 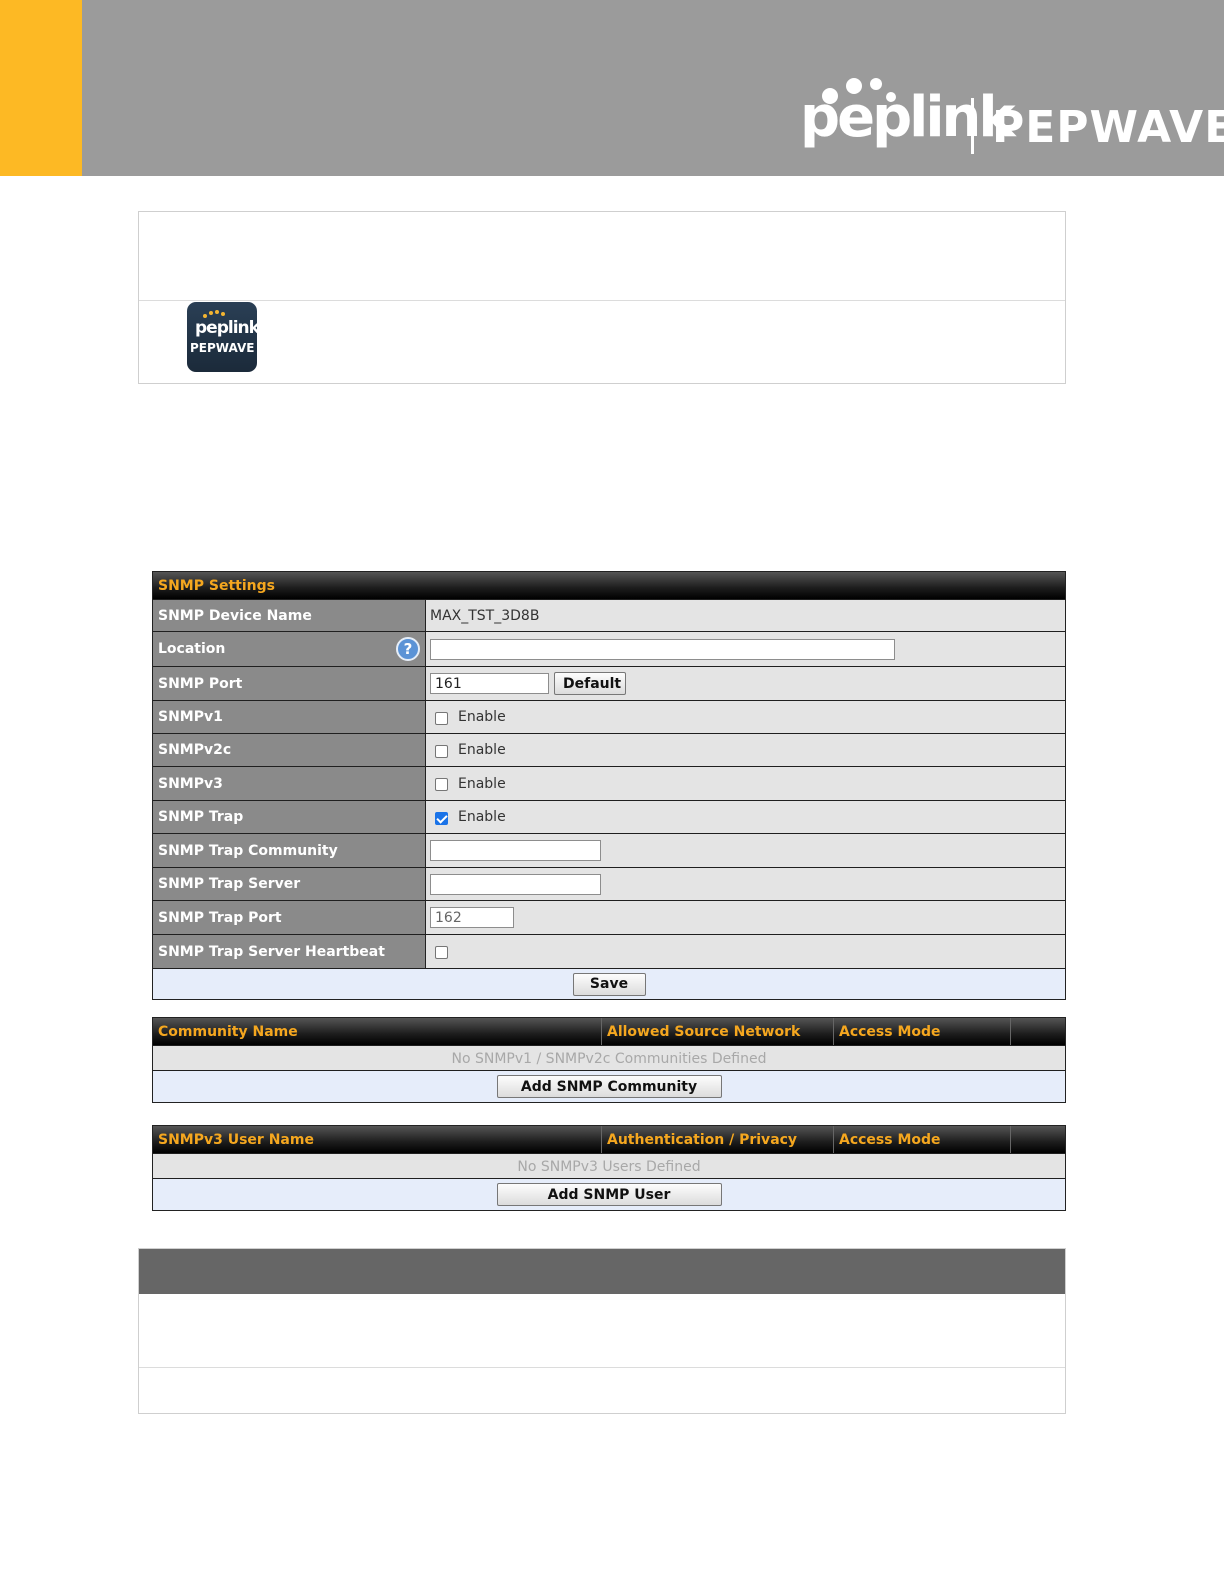 I want to click on trap-heartbeat-checkbox, so click(x=441, y=952).